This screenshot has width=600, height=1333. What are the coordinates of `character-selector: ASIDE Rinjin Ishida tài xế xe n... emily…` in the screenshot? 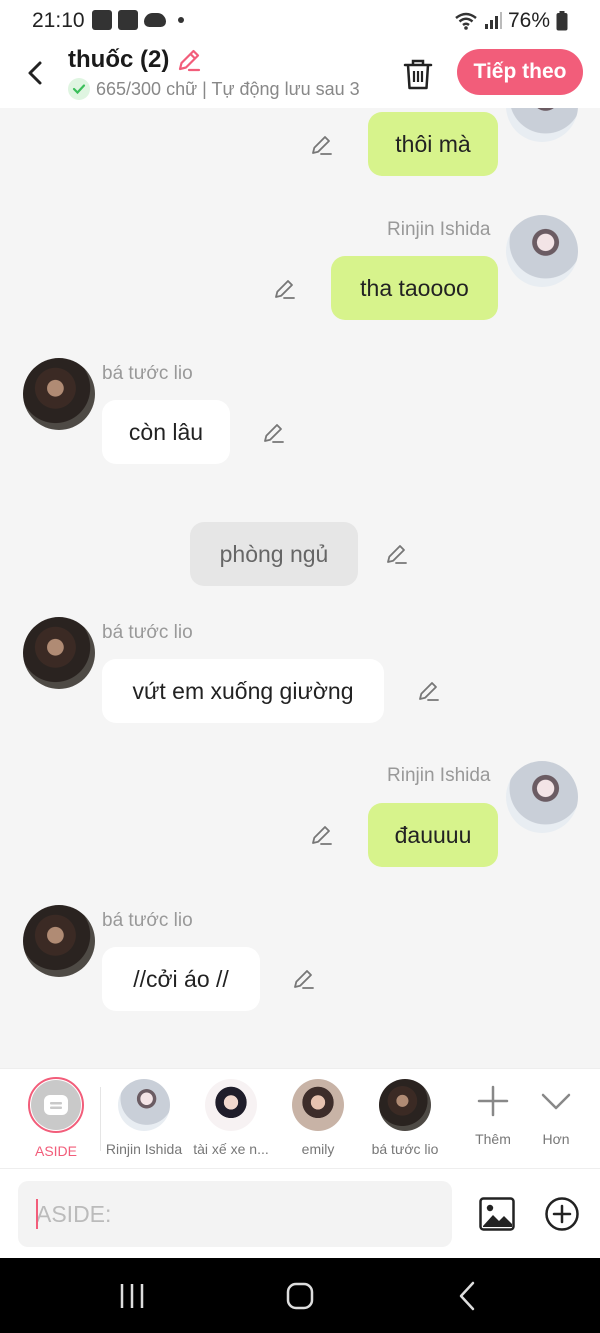 It's located at (300, 1118).